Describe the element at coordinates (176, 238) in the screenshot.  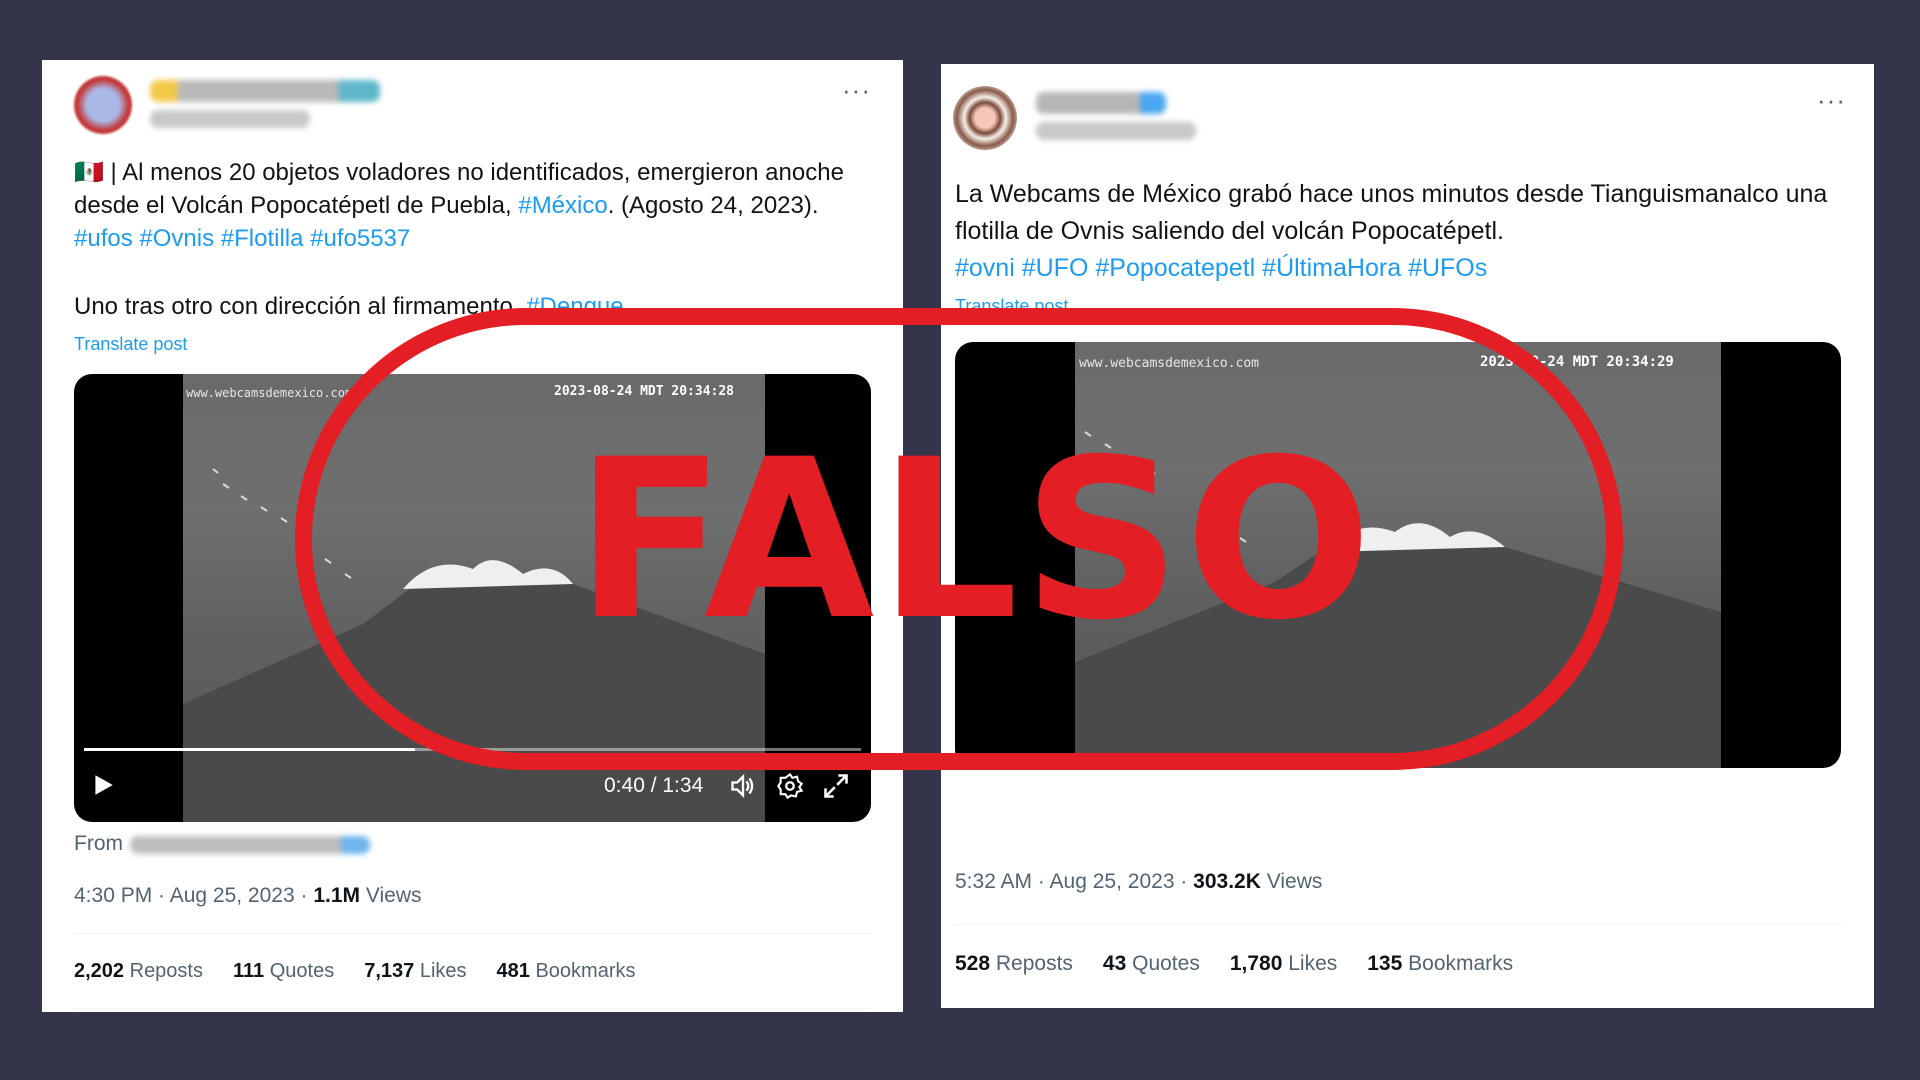
I see `hashtag-ovnis: #Ovnis` at that location.